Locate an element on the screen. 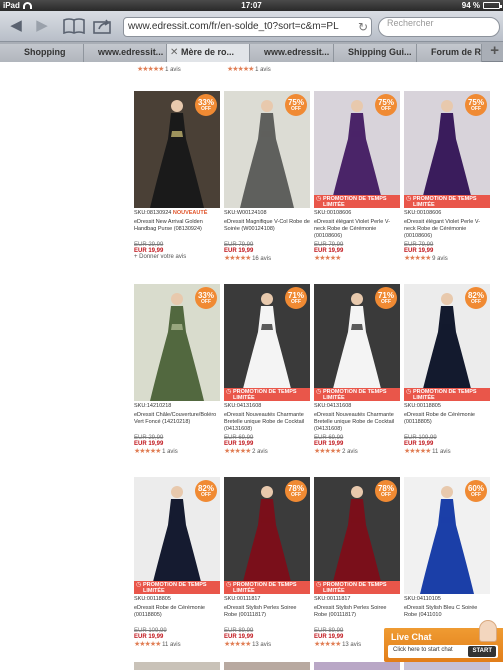 The image size is (503, 670). product-sku: SKU:00108606 is located at coordinates (333, 213).